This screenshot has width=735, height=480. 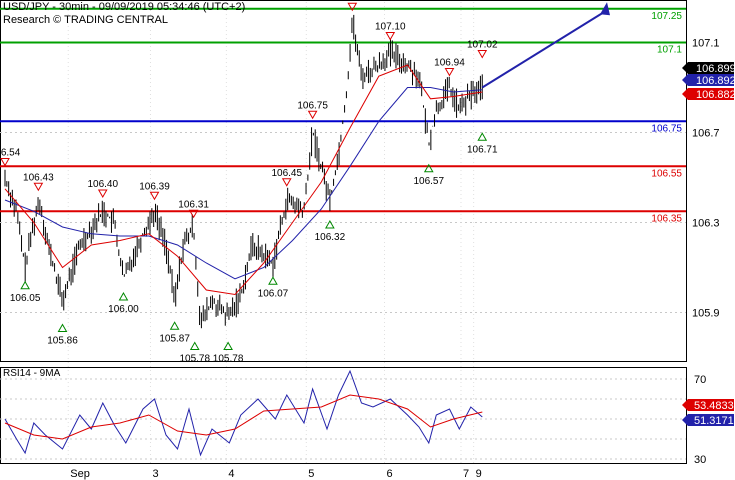 What do you see at coordinates (482, 149) in the screenshot?
I see `swing-low-label: 106.71` at bounding box center [482, 149].